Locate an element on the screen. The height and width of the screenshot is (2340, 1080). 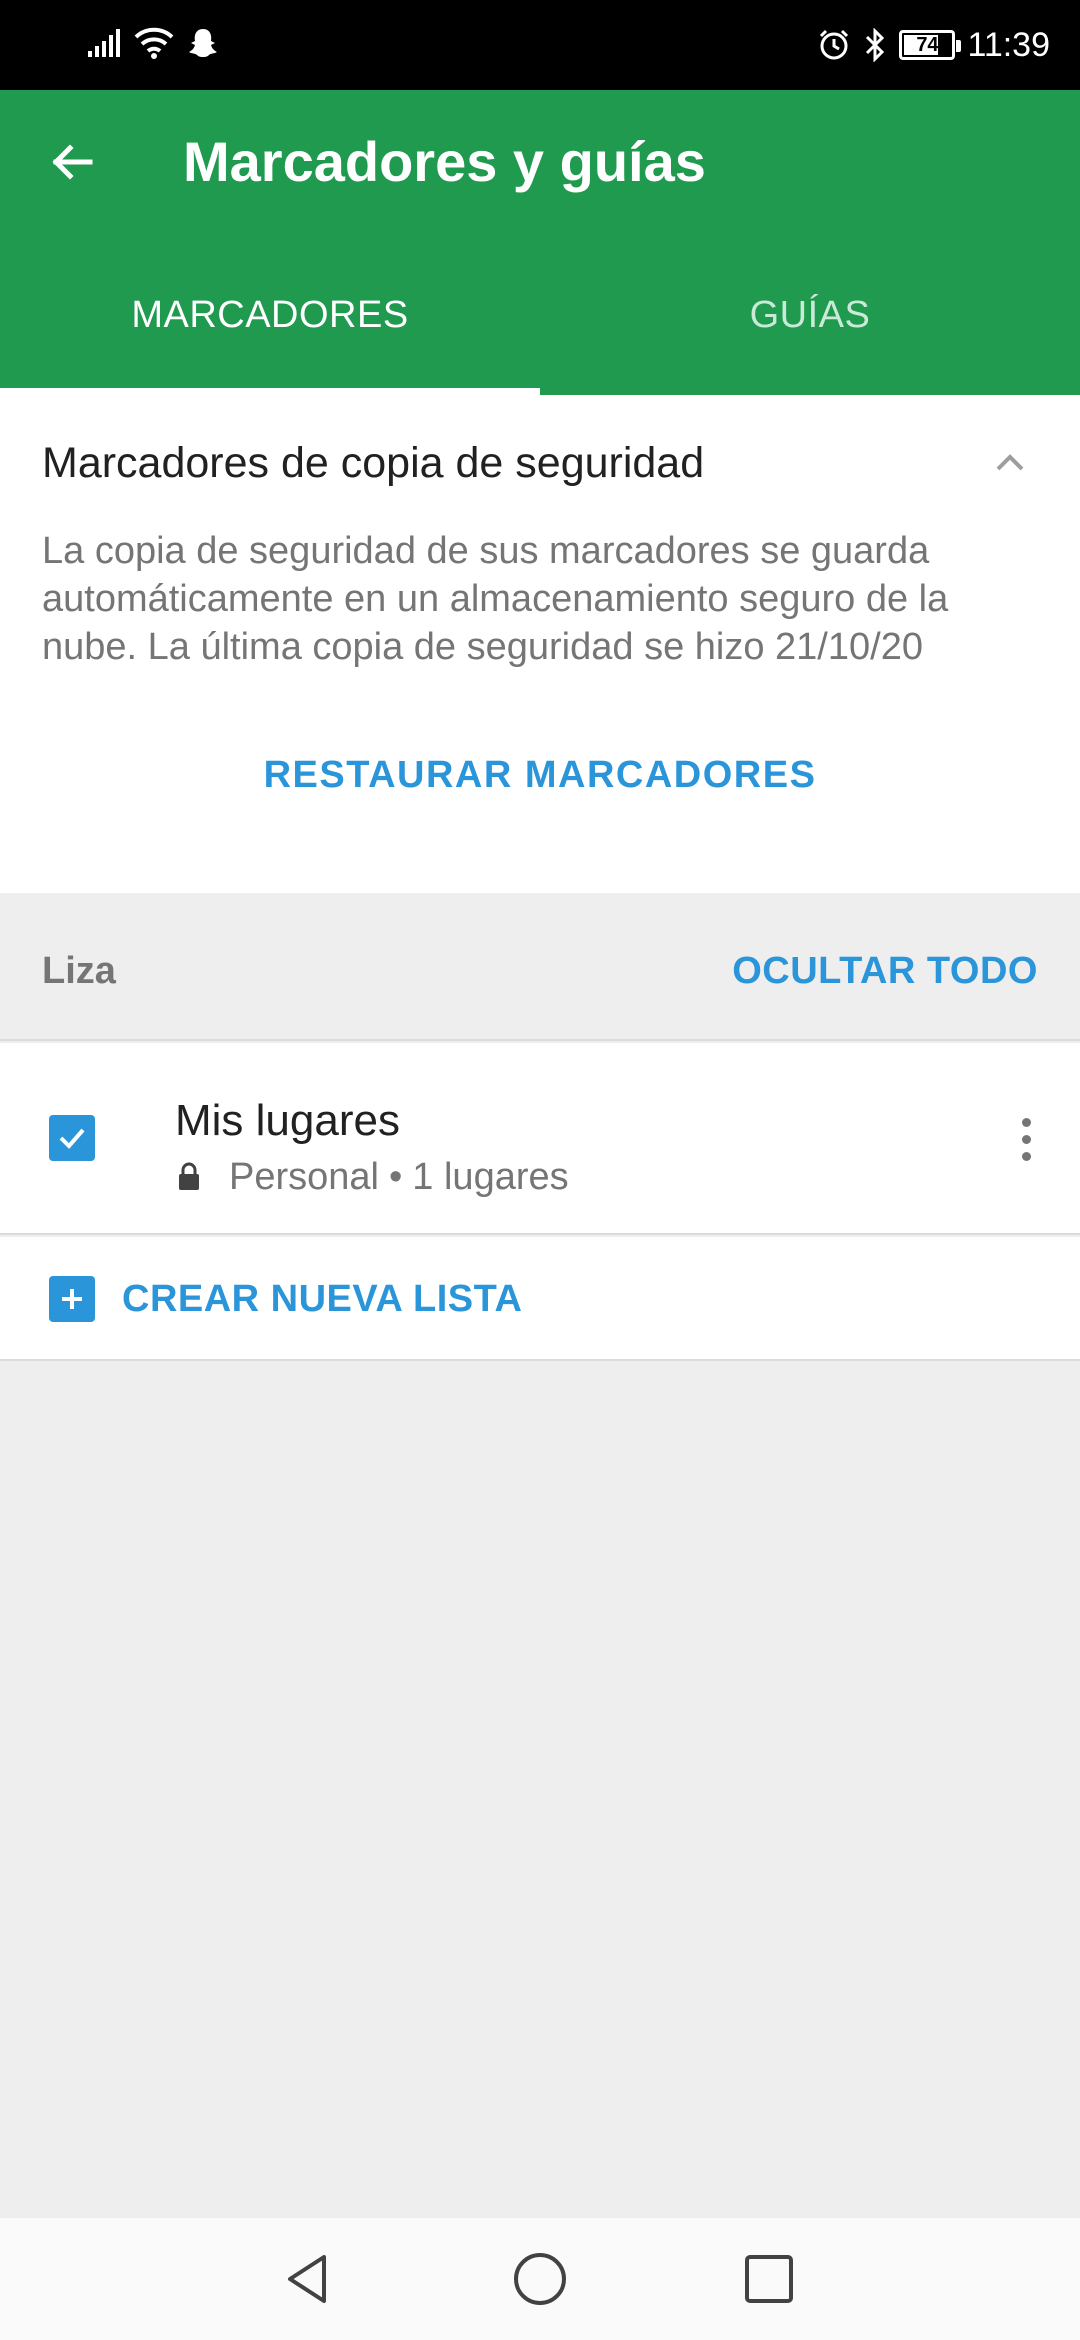
create-list-label: CREAR NUEVA LISTA is located at coordinates (322, 1299).